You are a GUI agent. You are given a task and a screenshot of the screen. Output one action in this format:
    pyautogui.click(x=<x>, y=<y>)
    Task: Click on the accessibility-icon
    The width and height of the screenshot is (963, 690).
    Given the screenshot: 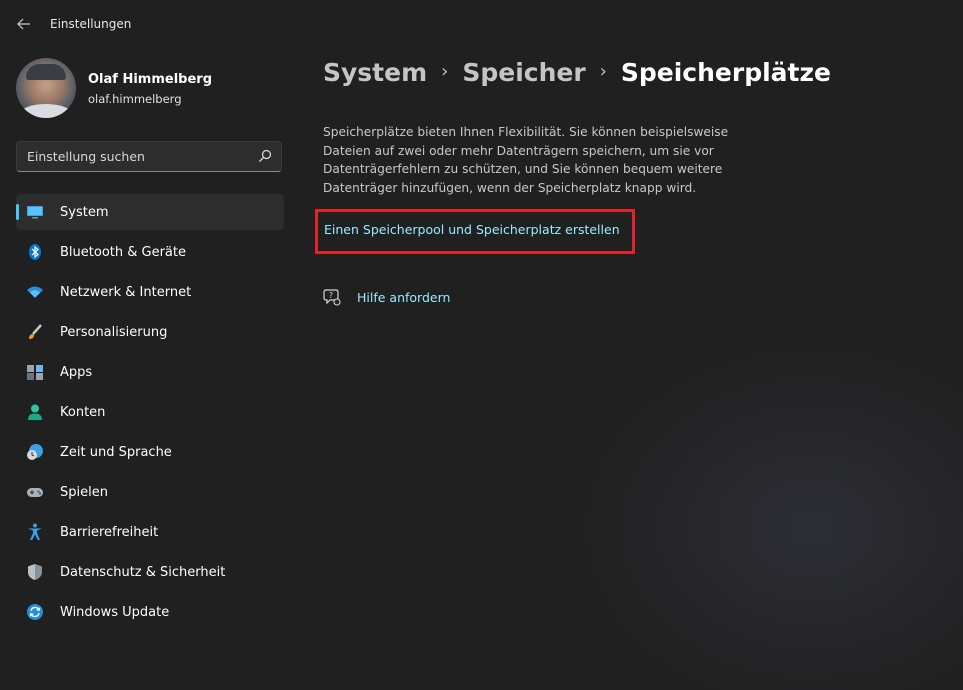 What is the action you would take?
    pyautogui.click(x=35, y=531)
    